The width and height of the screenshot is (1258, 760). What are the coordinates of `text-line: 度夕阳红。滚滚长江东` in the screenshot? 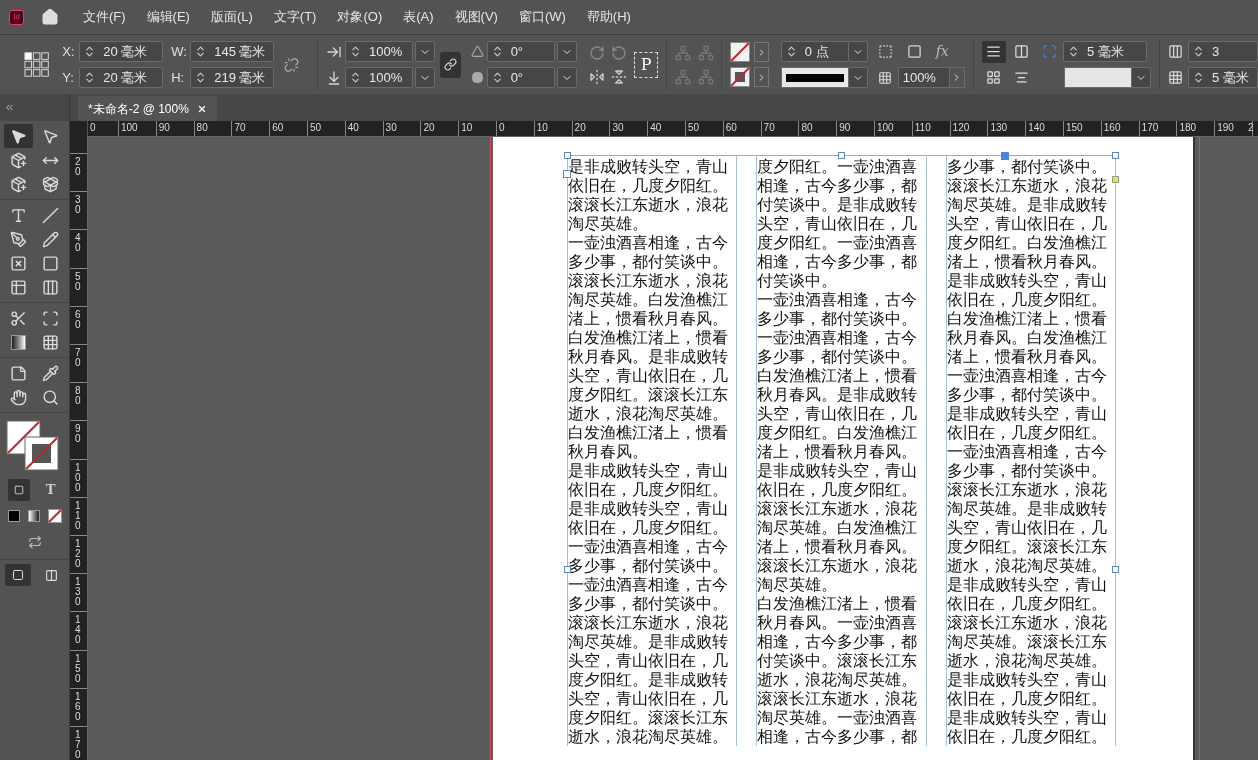 It's located at (648, 717).